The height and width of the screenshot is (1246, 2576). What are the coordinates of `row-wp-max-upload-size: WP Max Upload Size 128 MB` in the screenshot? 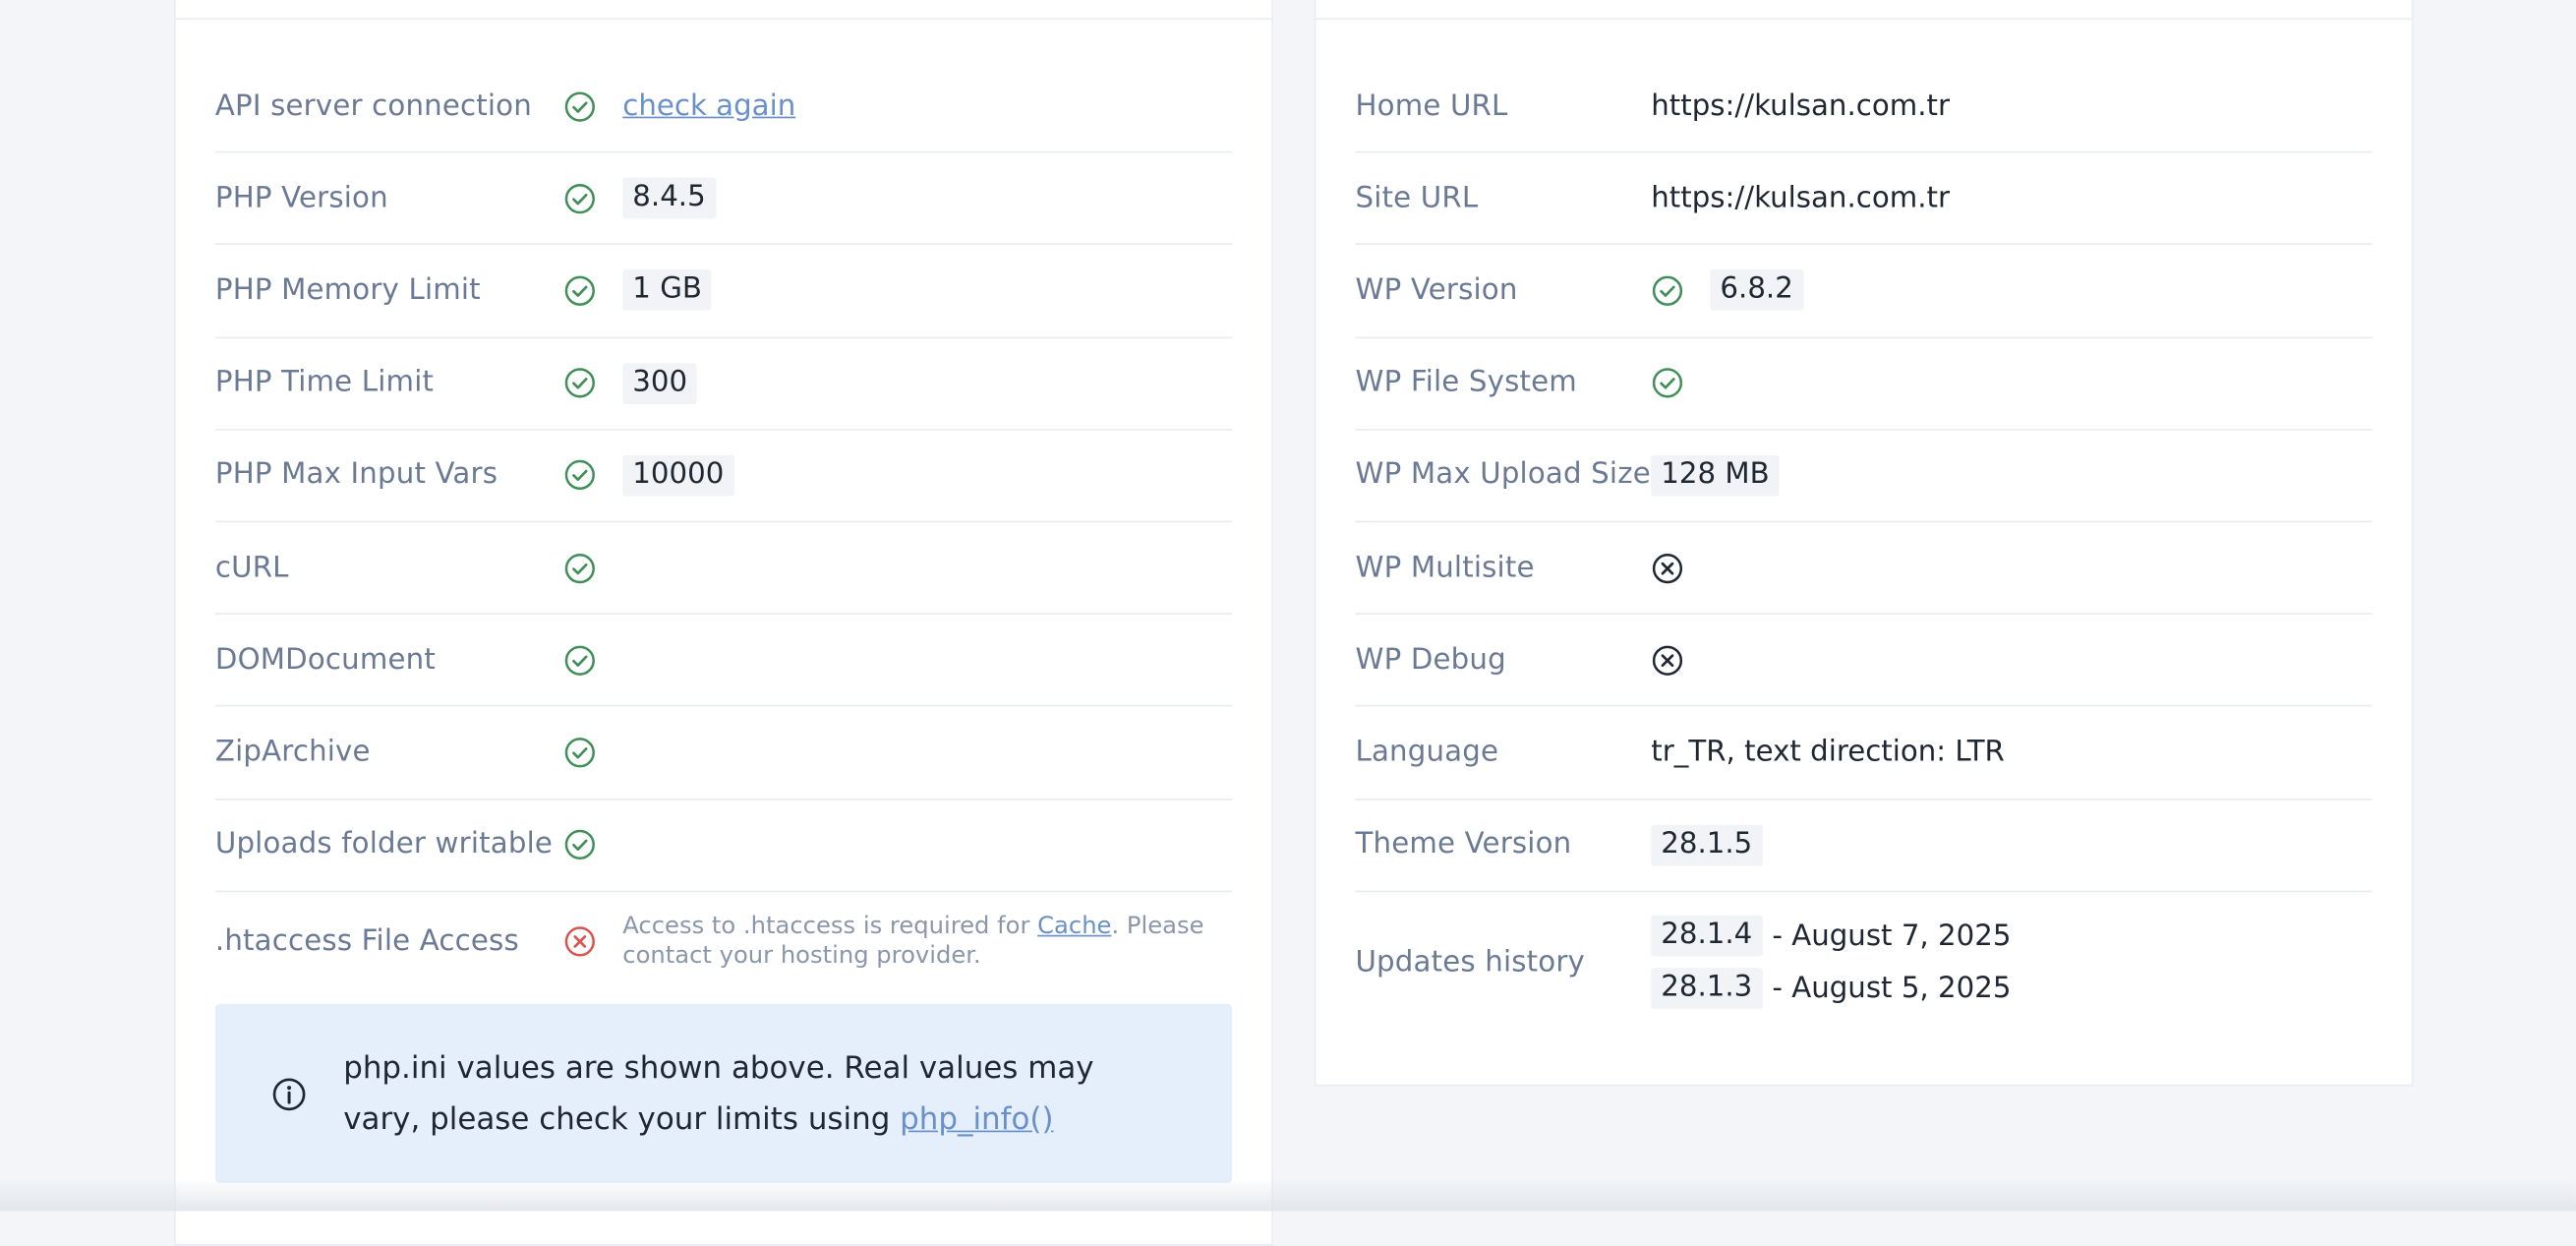 It's located at (1863, 476).